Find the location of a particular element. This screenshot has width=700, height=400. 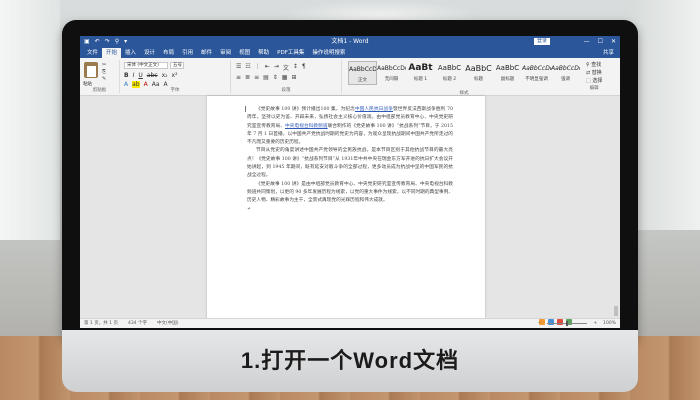

language-indicator: 中文(中国) is located at coordinates (168, 323).